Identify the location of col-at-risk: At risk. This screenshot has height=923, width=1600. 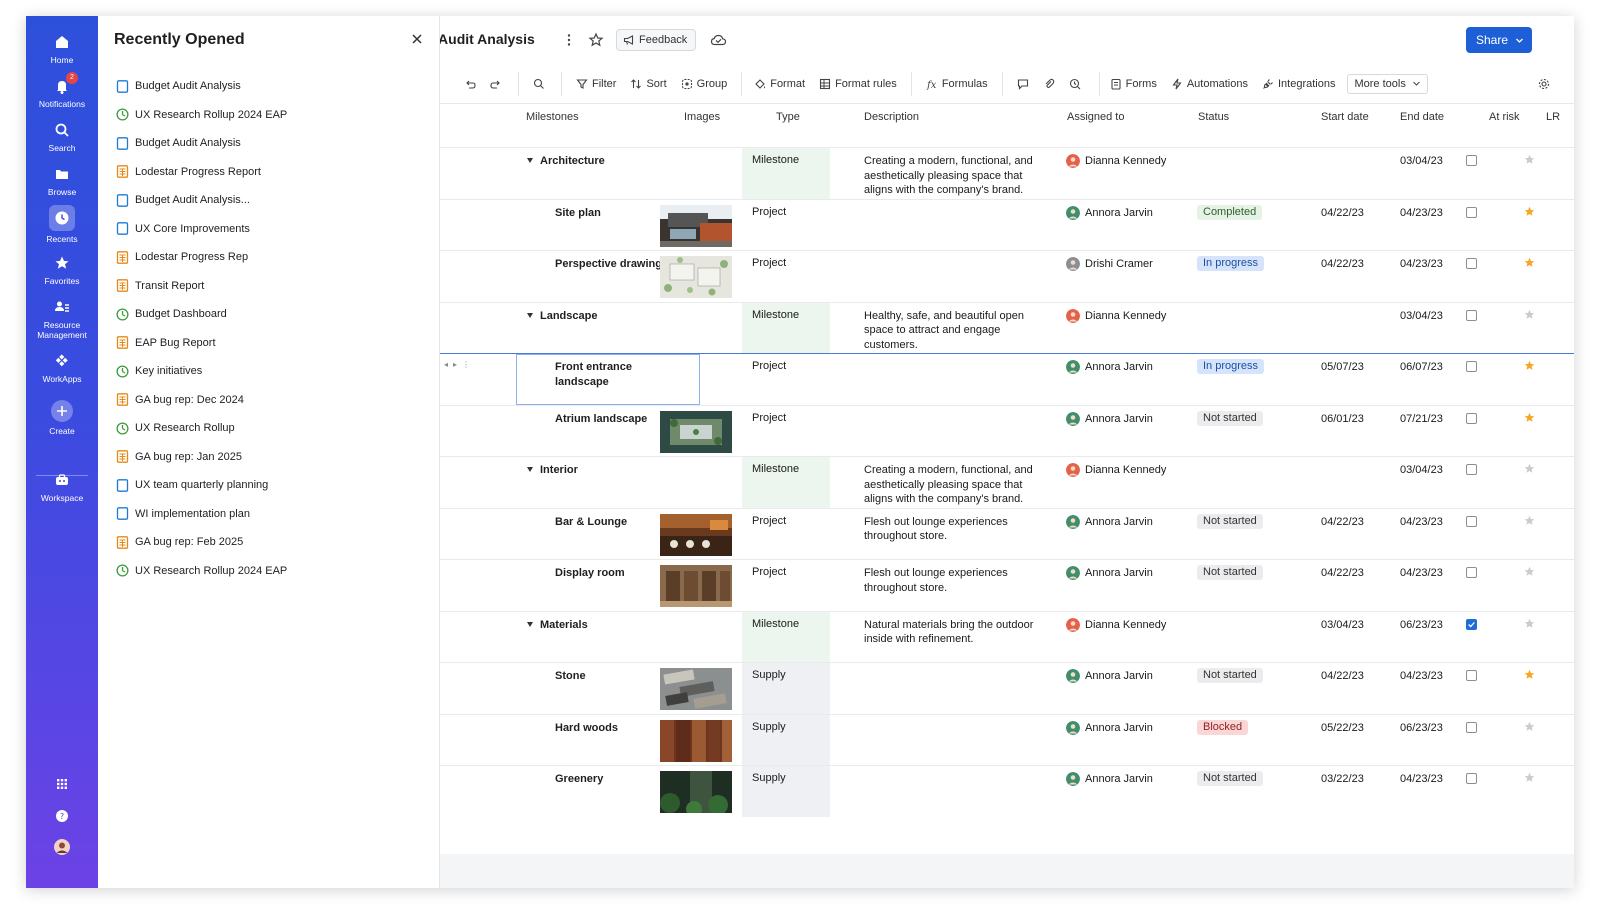
(1504, 117).